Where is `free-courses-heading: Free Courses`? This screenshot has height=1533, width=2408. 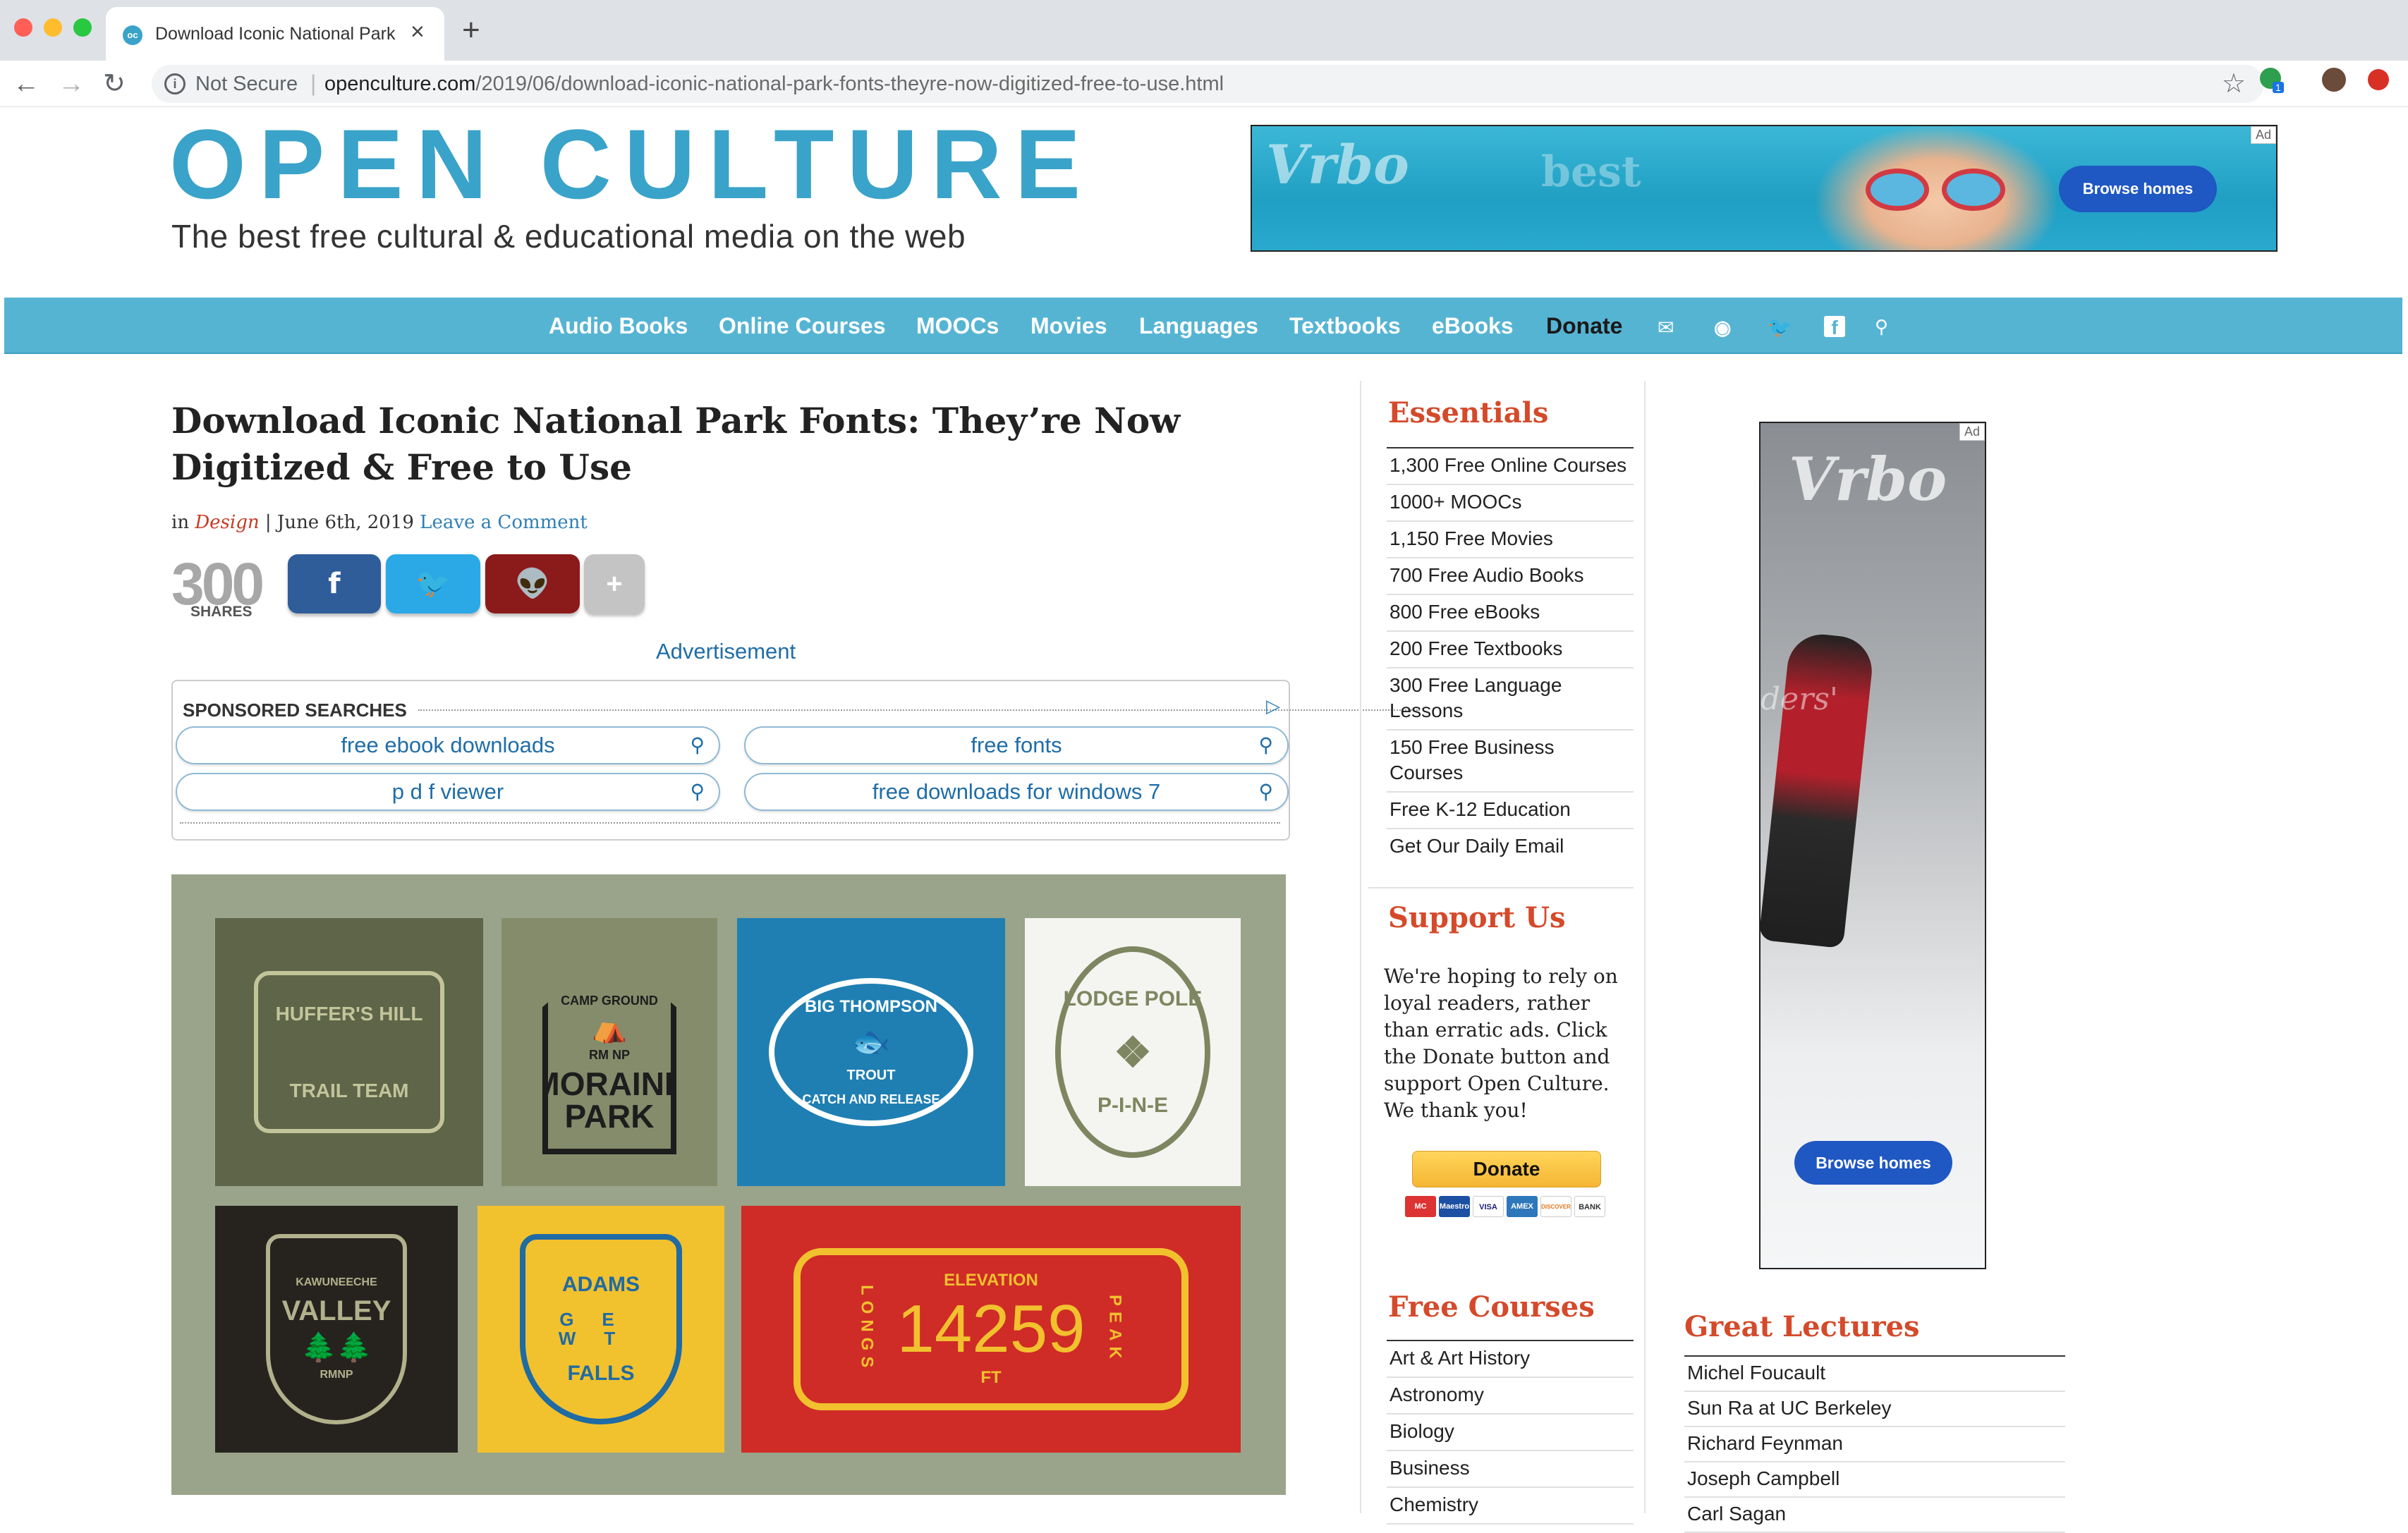
free-courses-heading: Free Courses is located at coordinates (1491, 1307).